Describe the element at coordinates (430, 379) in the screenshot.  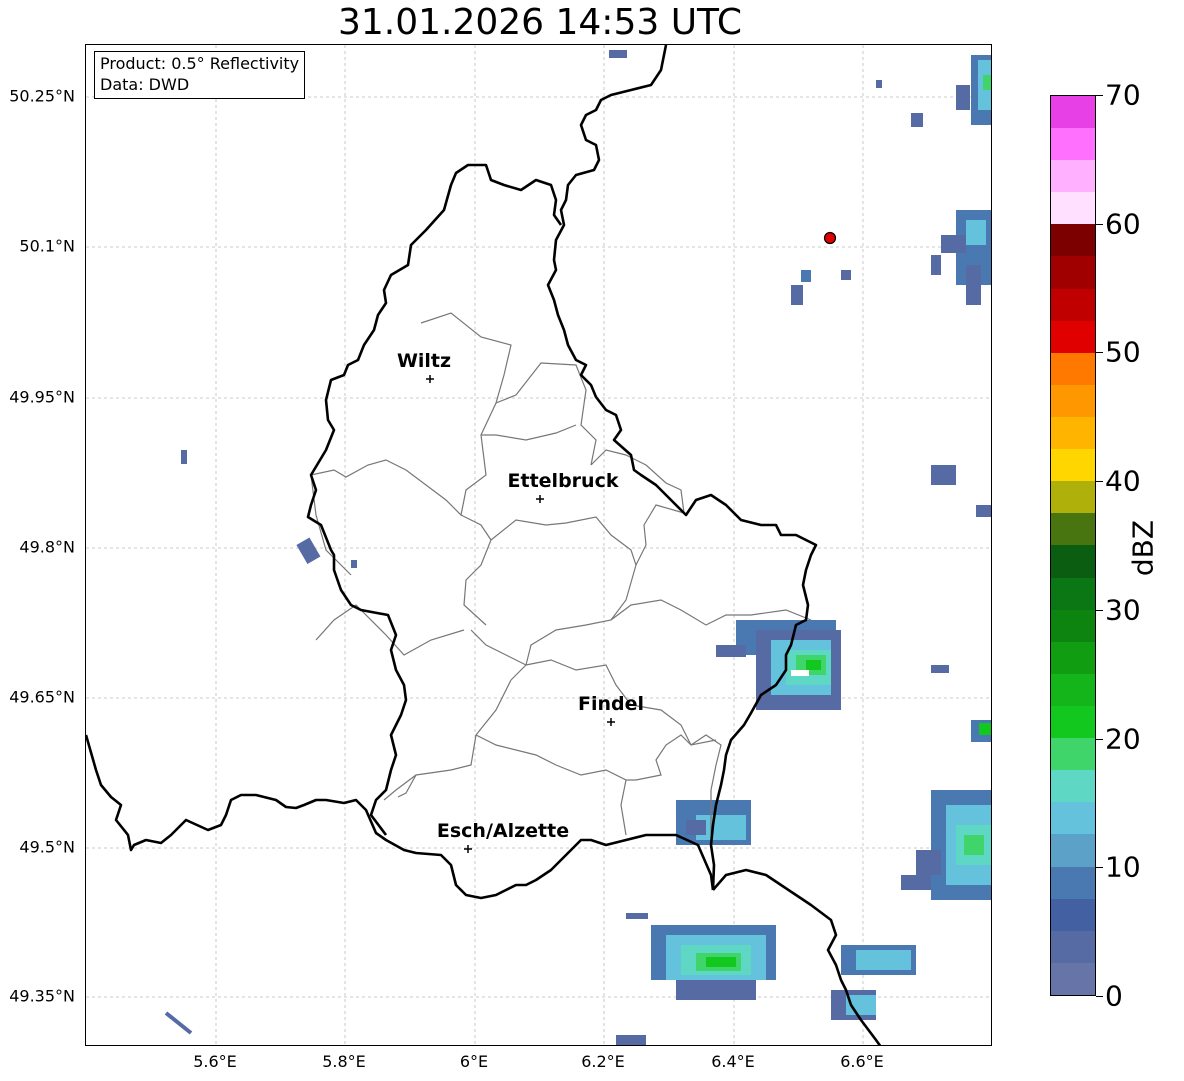
I see `city-marker-wiltz` at that location.